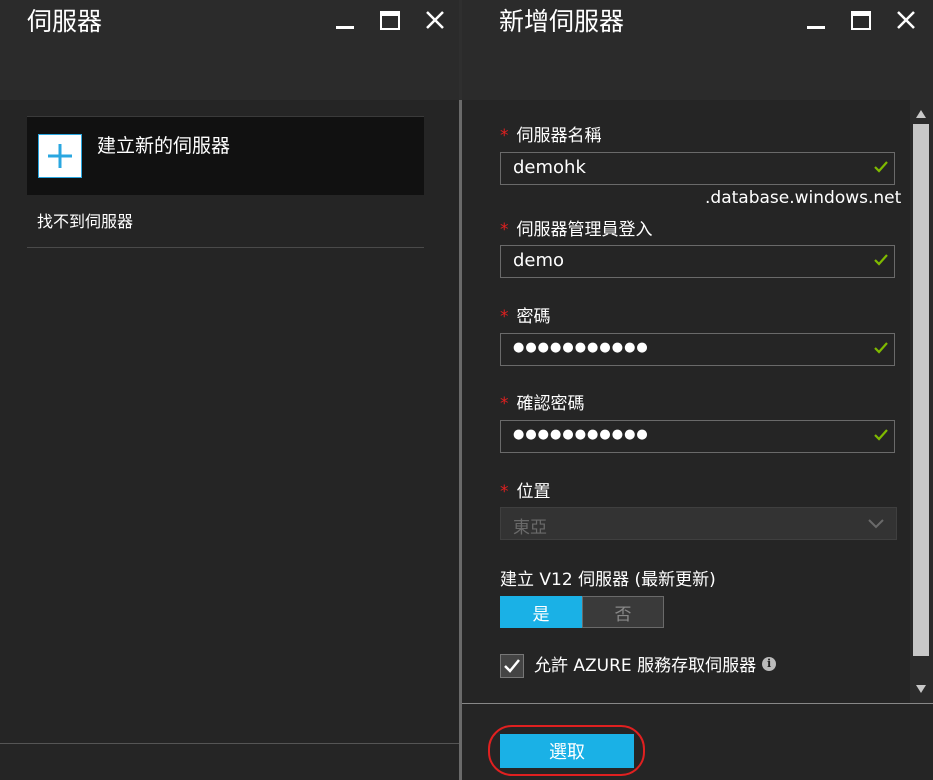 The image size is (933, 780). I want to click on password-value: ●●●●●●●●●●●, so click(581, 347).